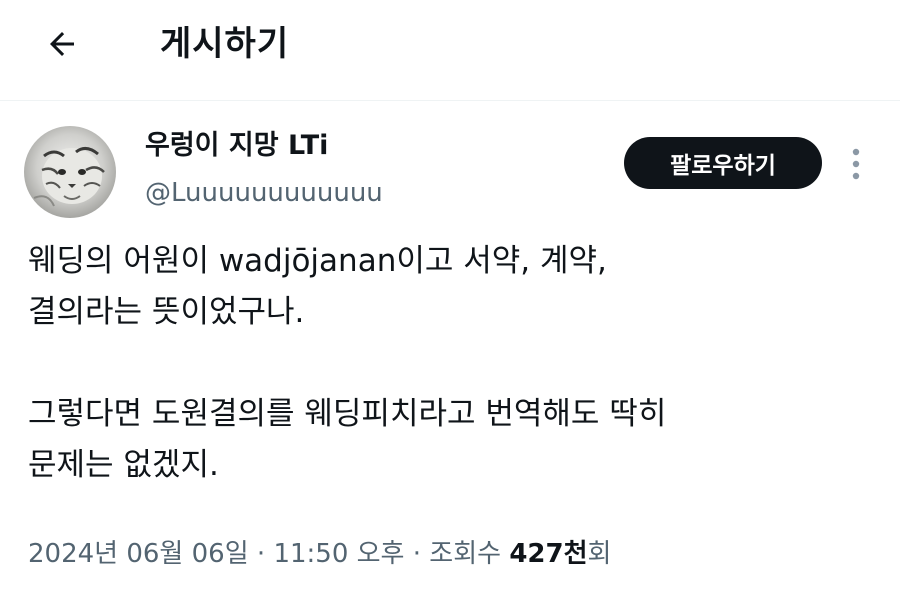  Describe the element at coordinates (723, 166) in the screenshot. I see `follow-button-label: 팔로우하기` at that location.